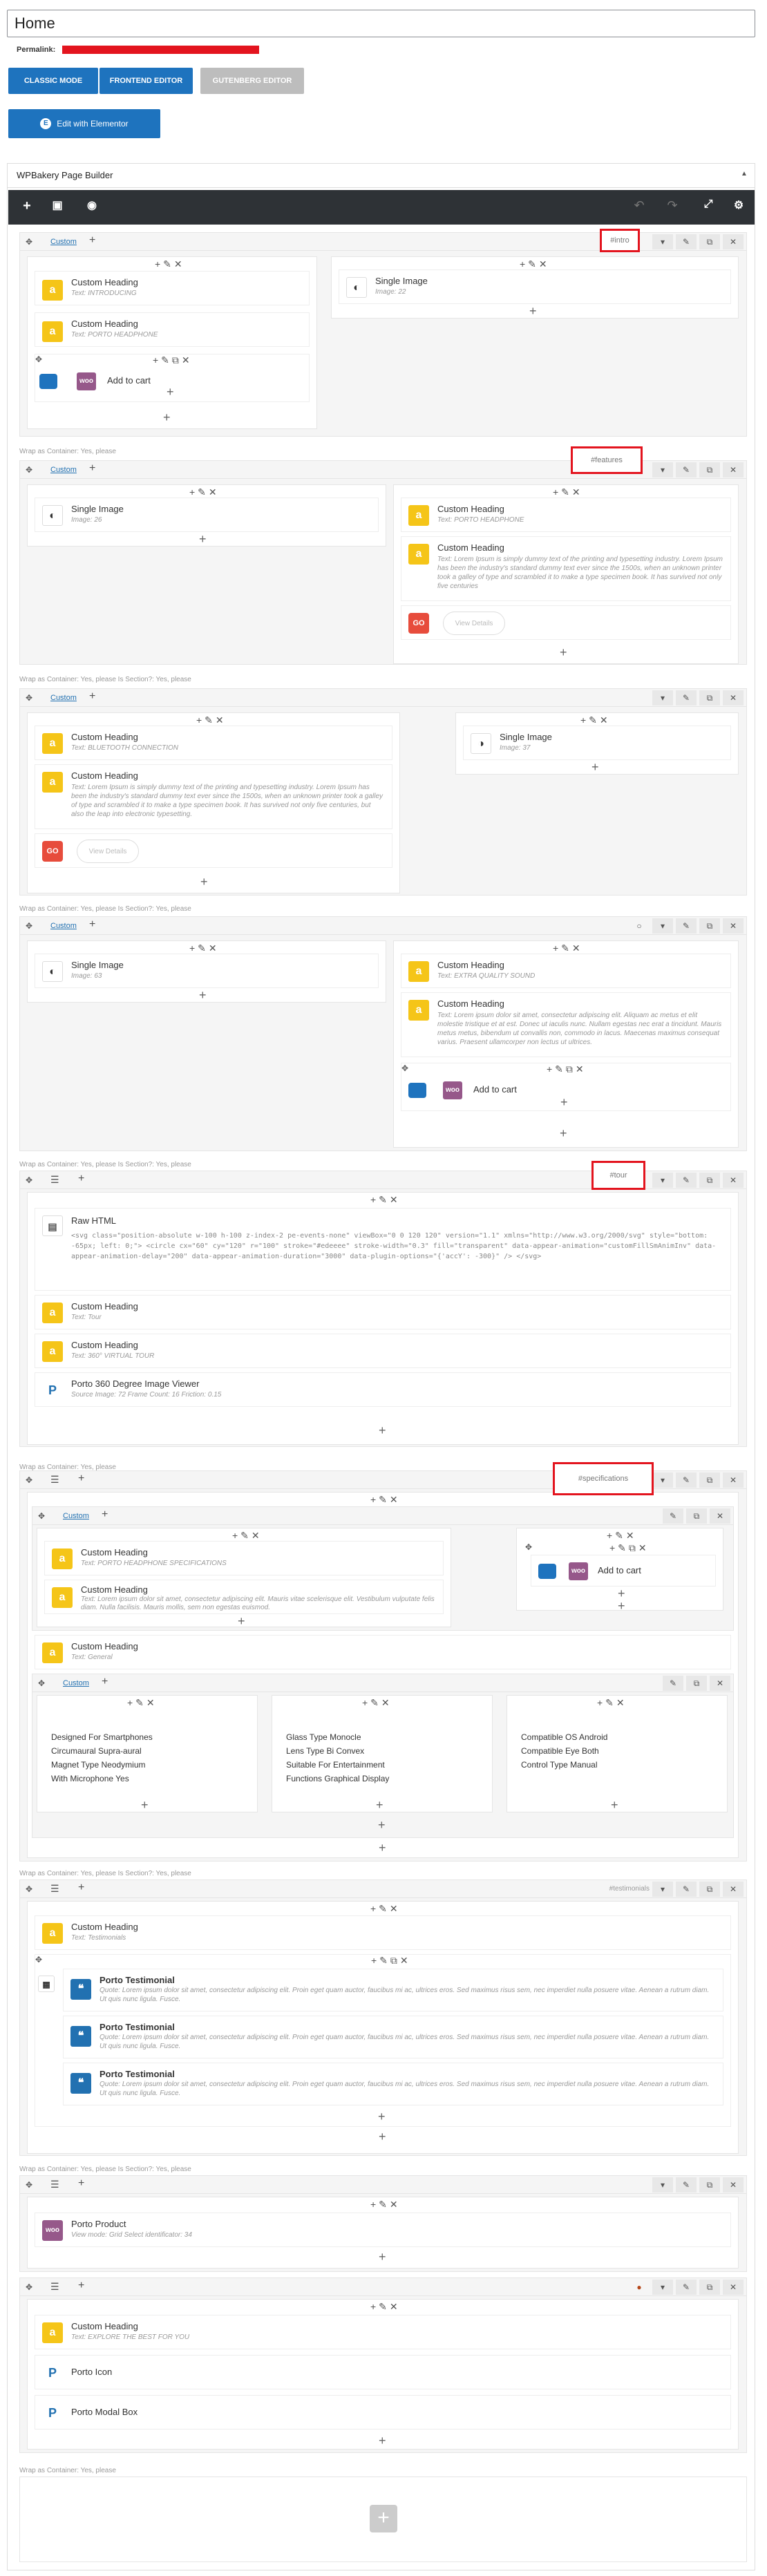 Image resolution: width=767 pixels, height=2576 pixels. I want to click on collapse-icon: ▲, so click(744, 174).